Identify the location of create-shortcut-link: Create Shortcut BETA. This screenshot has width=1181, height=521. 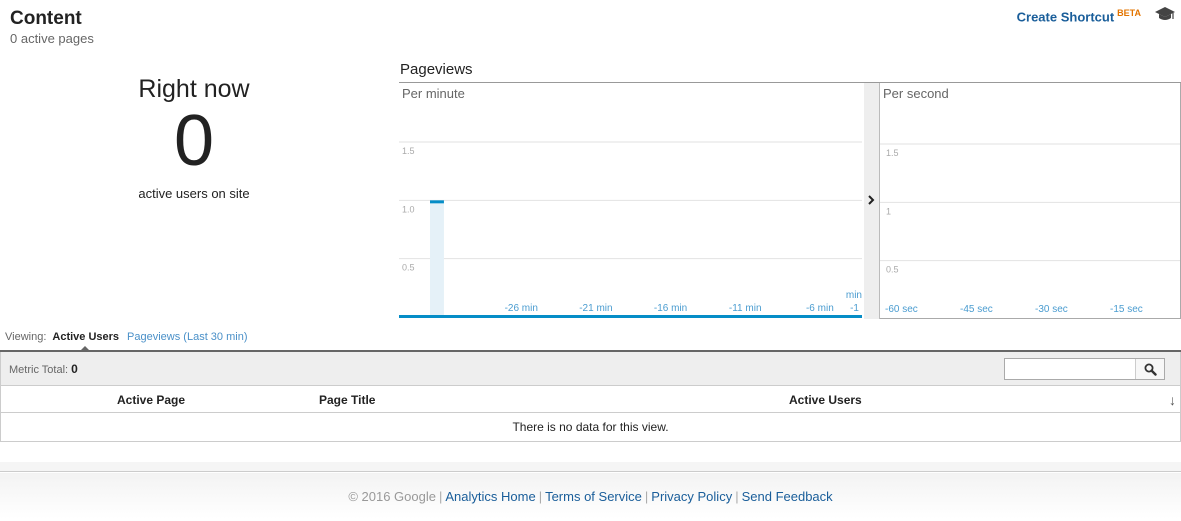
(1079, 16).